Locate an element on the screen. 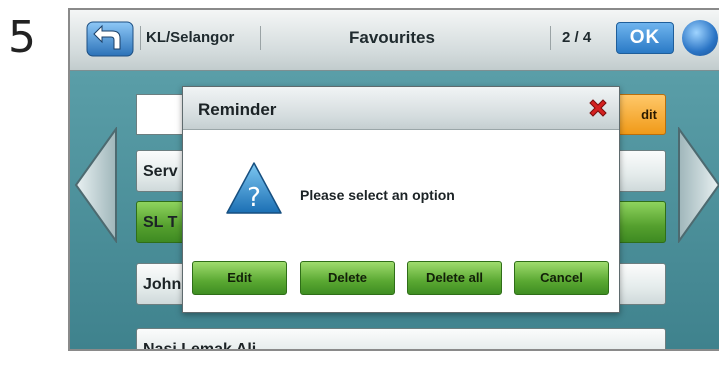  delete-all-button: Delete all is located at coordinates (454, 278).